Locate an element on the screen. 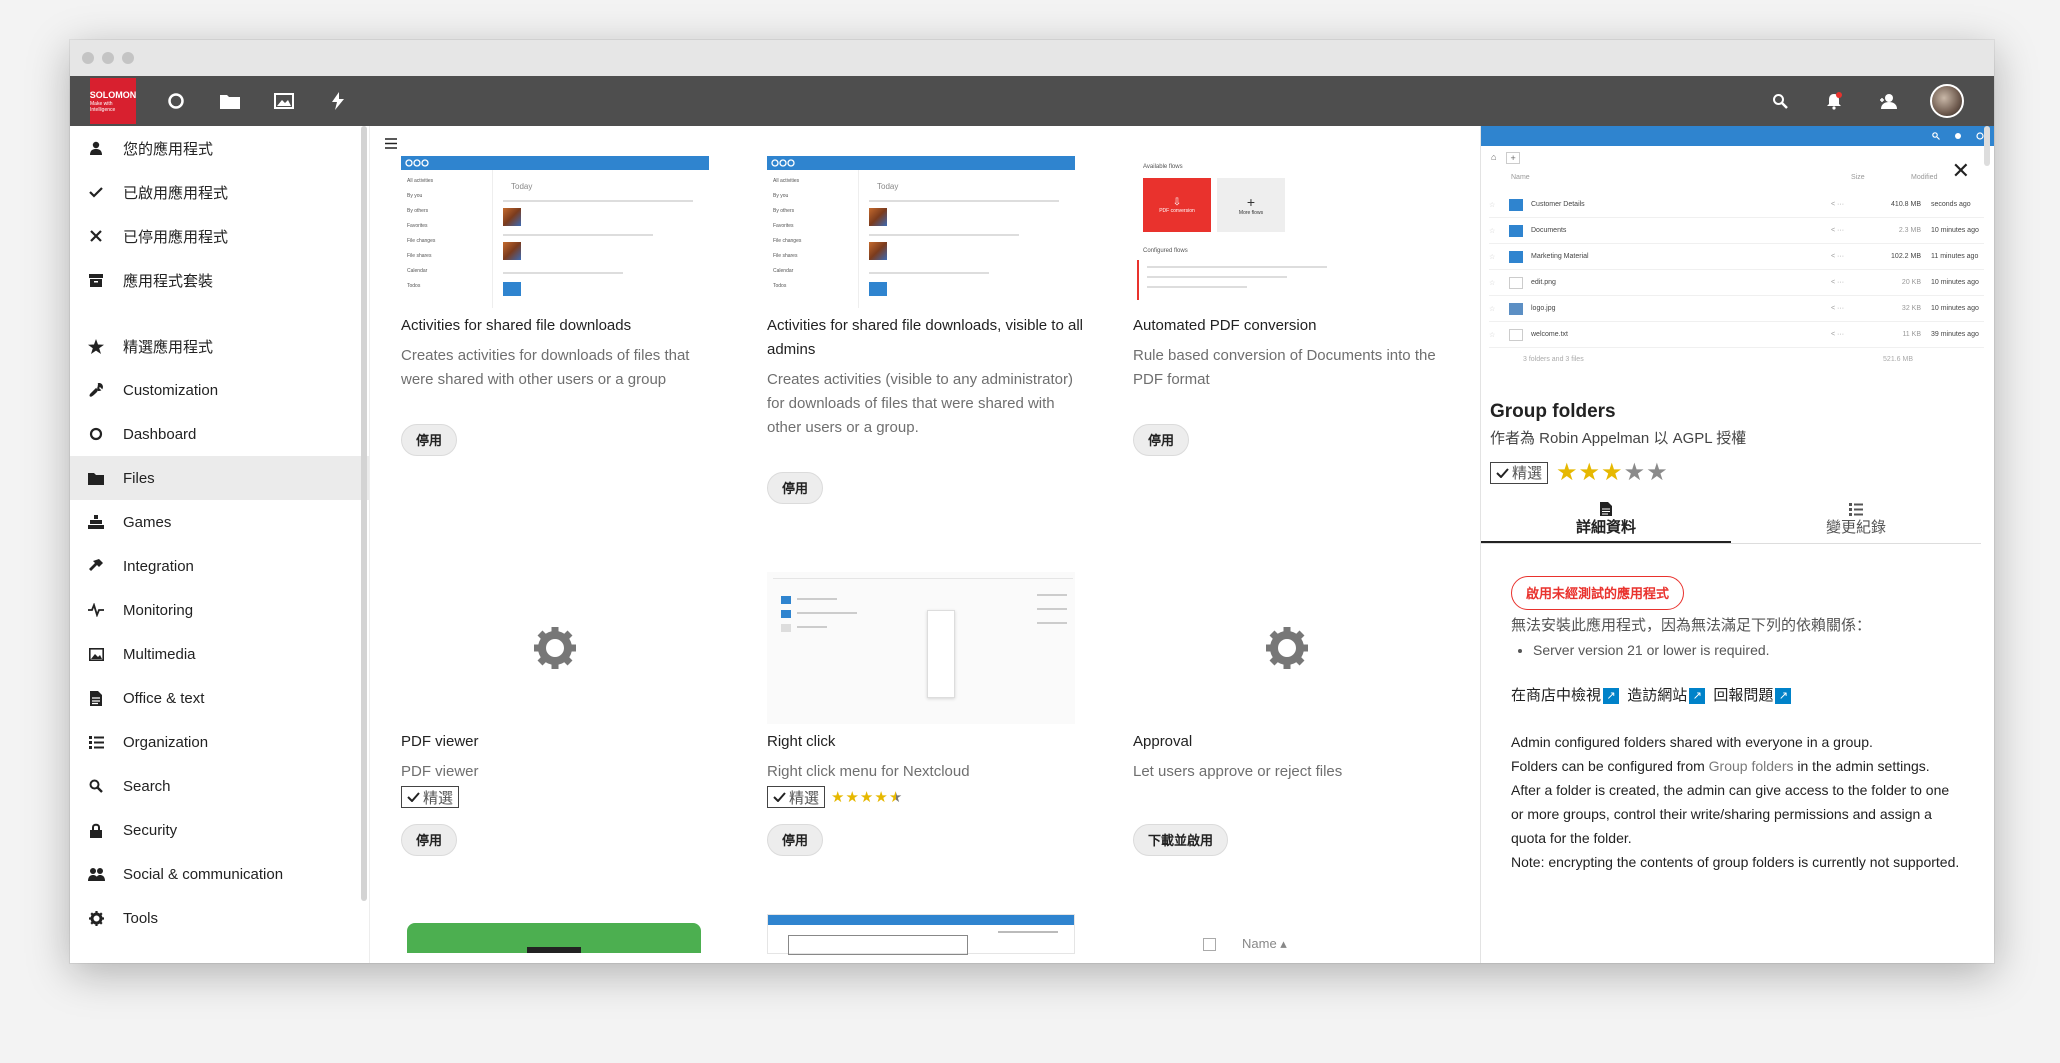 This screenshot has width=2060, height=1063. nav-your-apps: 您的應用程式 is located at coordinates (219, 148).